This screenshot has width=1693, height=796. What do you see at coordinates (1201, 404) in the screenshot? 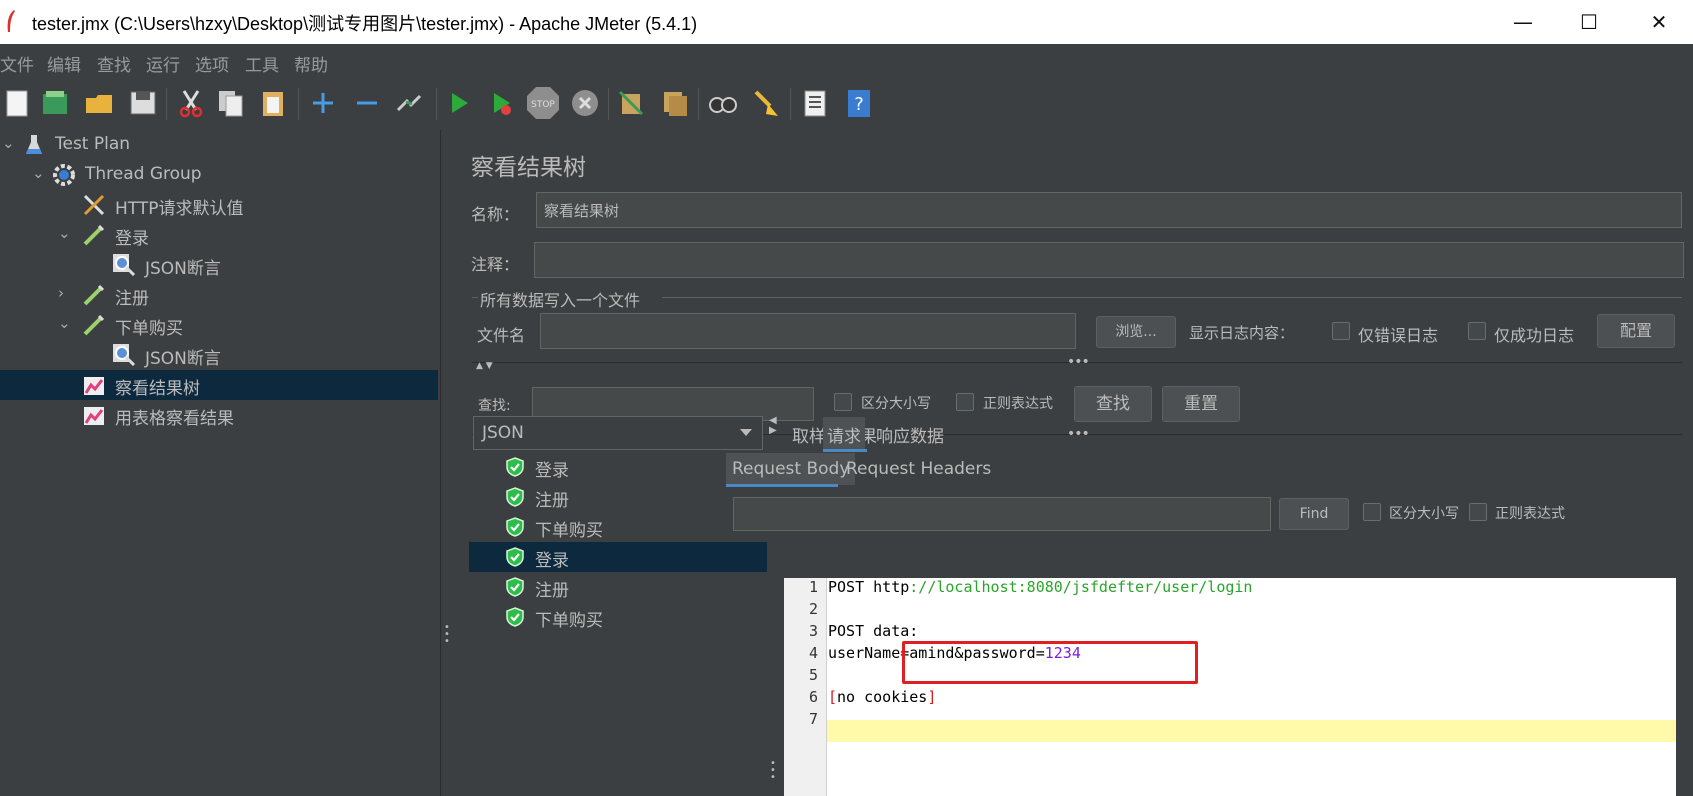
I see `reset-button: 重置` at bounding box center [1201, 404].